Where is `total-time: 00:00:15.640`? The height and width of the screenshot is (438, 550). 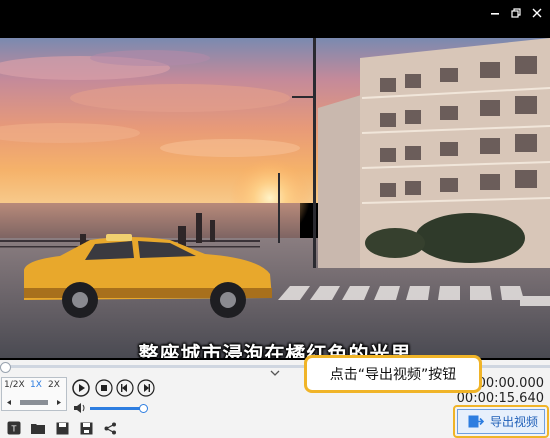 total-time: 00:00:15.640 is located at coordinates (500, 398).